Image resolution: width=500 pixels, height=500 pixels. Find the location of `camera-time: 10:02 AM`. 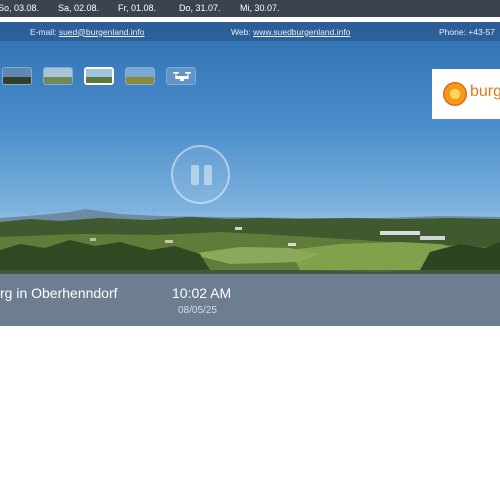

camera-time: 10:02 AM is located at coordinates (202, 293).